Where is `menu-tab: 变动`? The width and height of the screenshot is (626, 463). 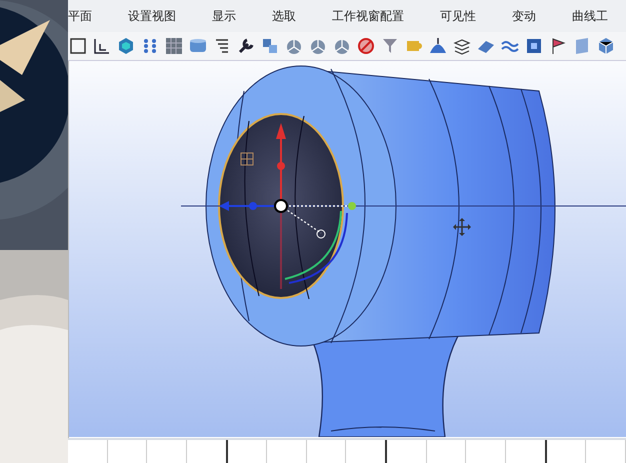
menu-tab: 变动 is located at coordinates (524, 16).